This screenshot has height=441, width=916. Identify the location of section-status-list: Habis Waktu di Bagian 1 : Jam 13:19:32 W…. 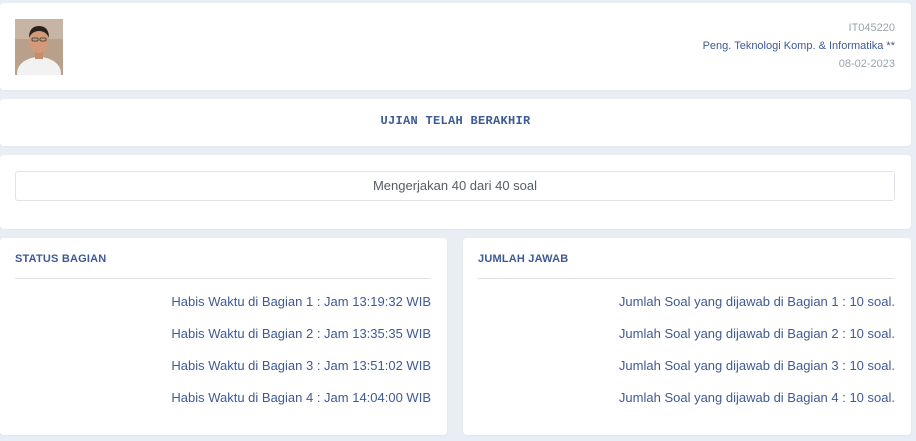
(223, 358).